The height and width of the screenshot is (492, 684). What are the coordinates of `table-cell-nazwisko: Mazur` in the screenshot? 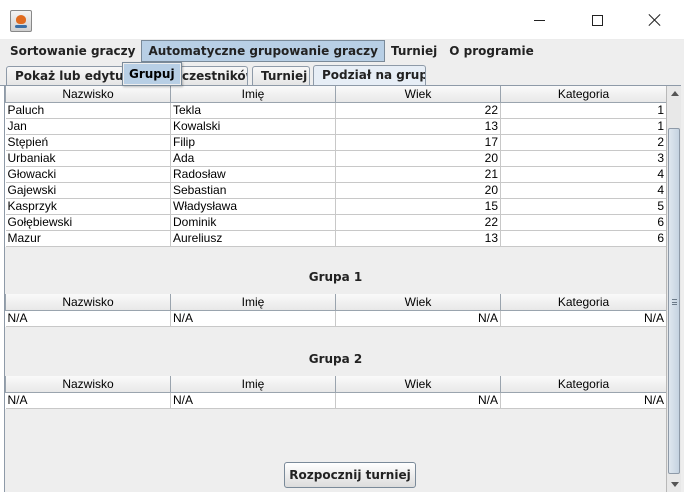 It's located at (88, 238).